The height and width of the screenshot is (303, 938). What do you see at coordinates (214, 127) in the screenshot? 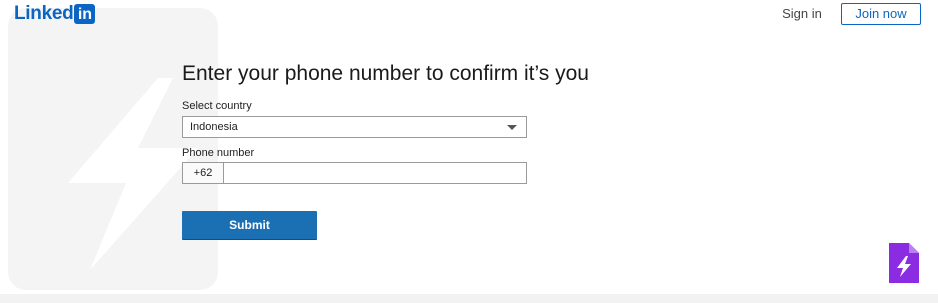
I see `country-select-value: Indonesia` at bounding box center [214, 127].